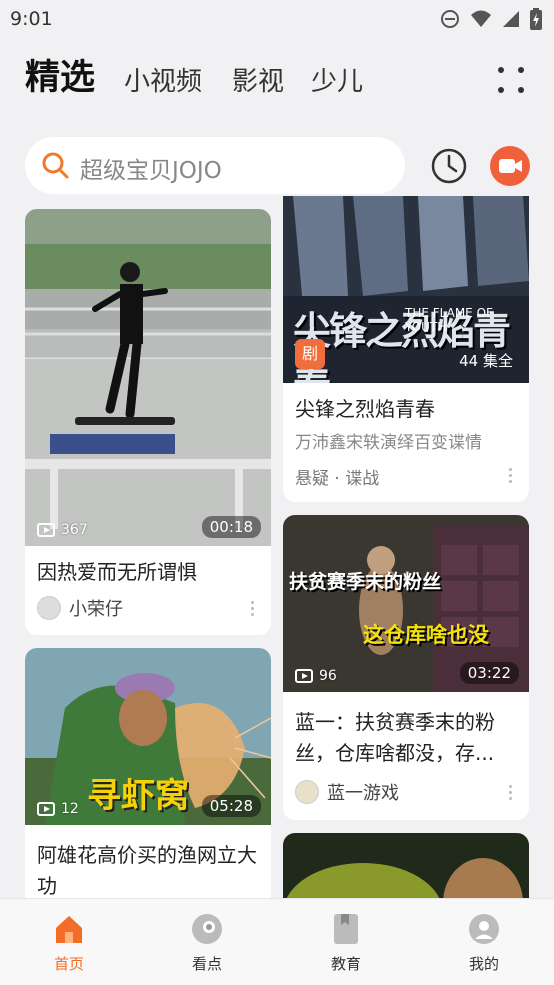 The width and height of the screenshot is (554, 985). I want to click on tab-short-video: 小视频, so click(163, 79).